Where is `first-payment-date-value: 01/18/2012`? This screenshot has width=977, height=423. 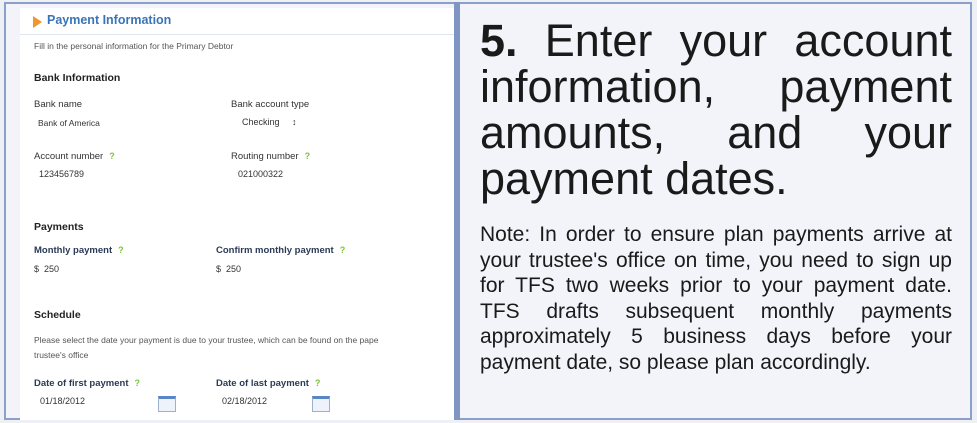 first-payment-date-value: 01/18/2012 is located at coordinates (63, 401).